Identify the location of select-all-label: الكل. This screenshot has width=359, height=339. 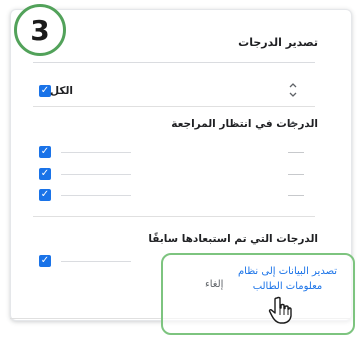
(61, 91).